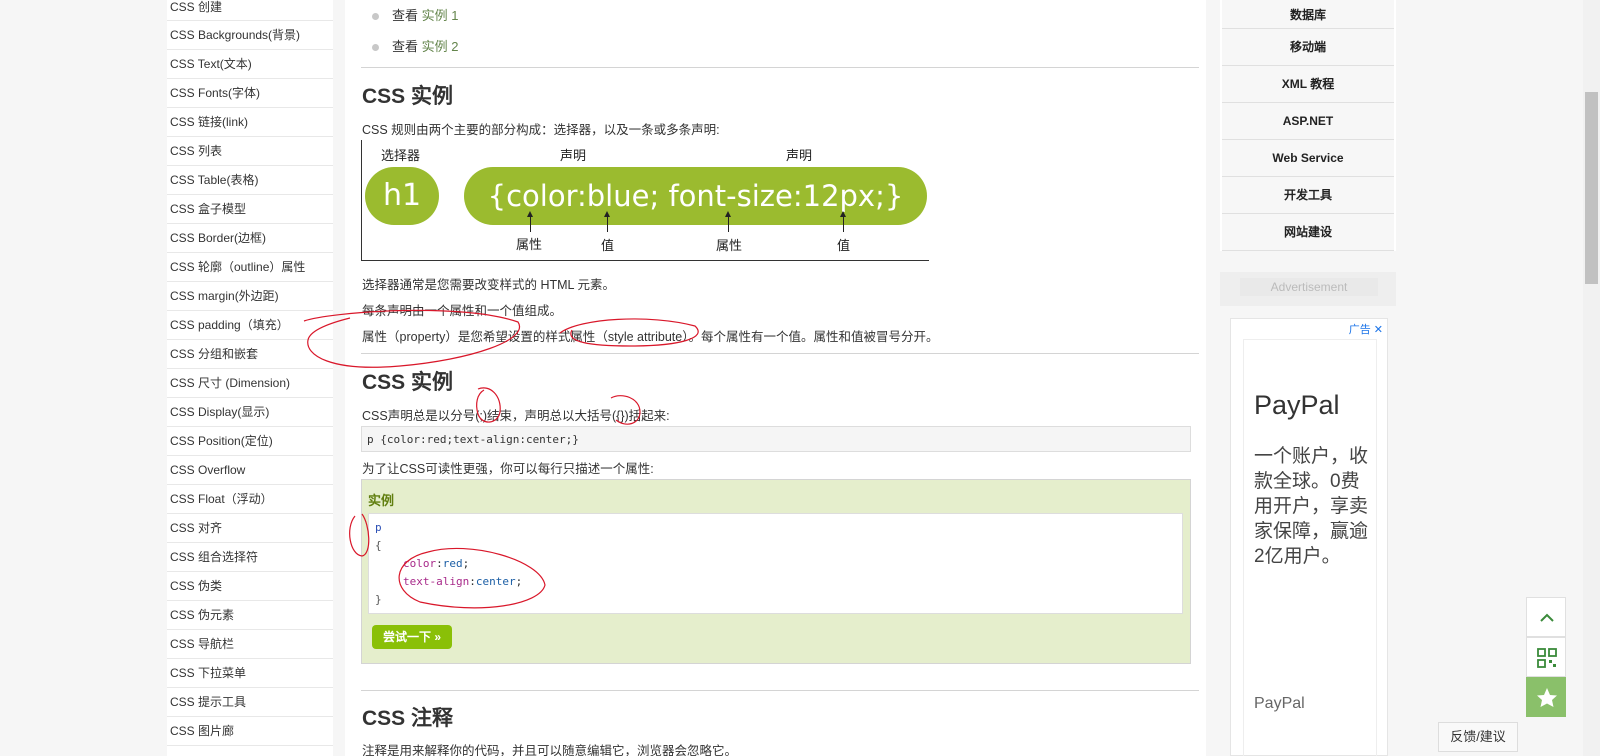 The height and width of the screenshot is (756, 1600). Describe the element at coordinates (250, 731) in the screenshot. I see `sidebar-item: CSS 图片廊` at that location.